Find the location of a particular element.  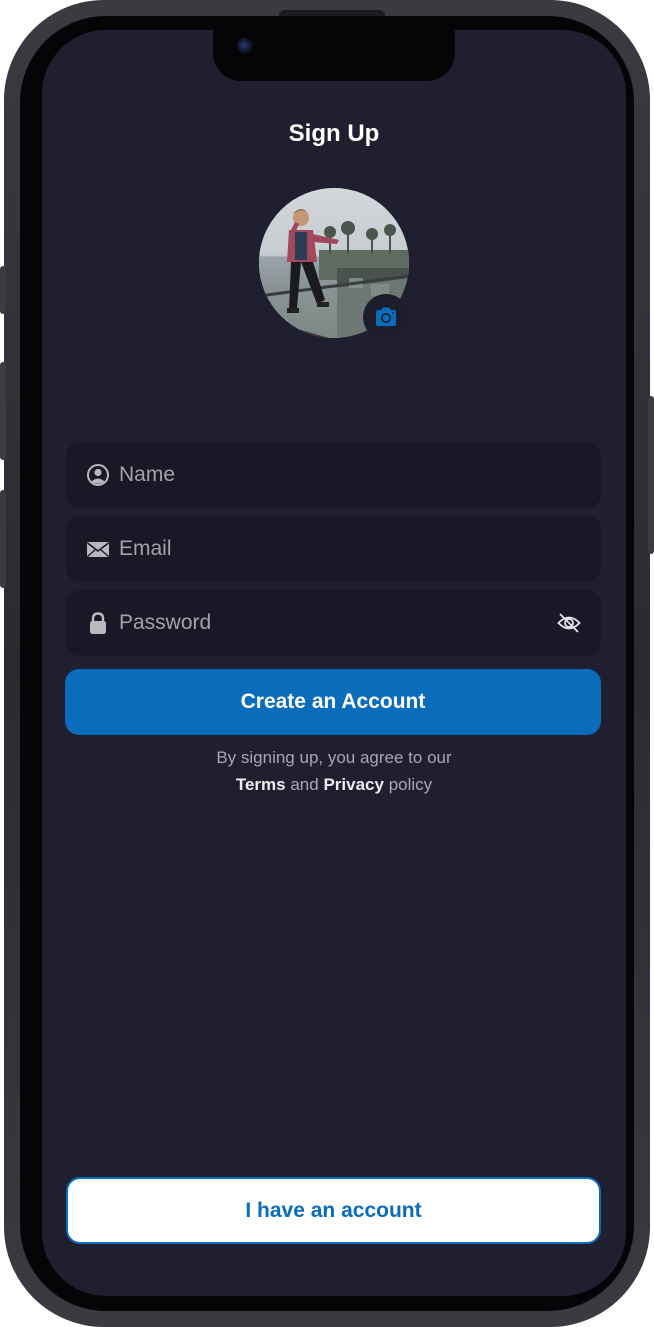

change-photo-button is located at coordinates (386, 317).